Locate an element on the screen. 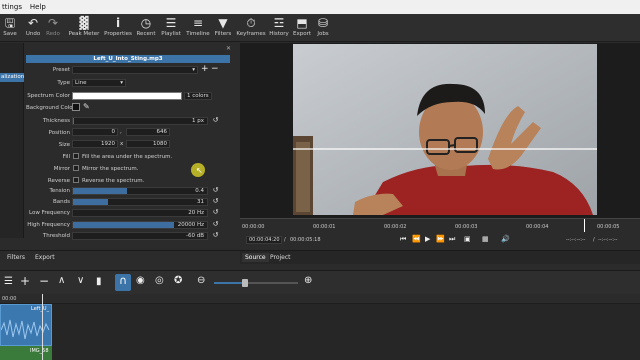  undo-label: Undo is located at coordinates (33, 34).